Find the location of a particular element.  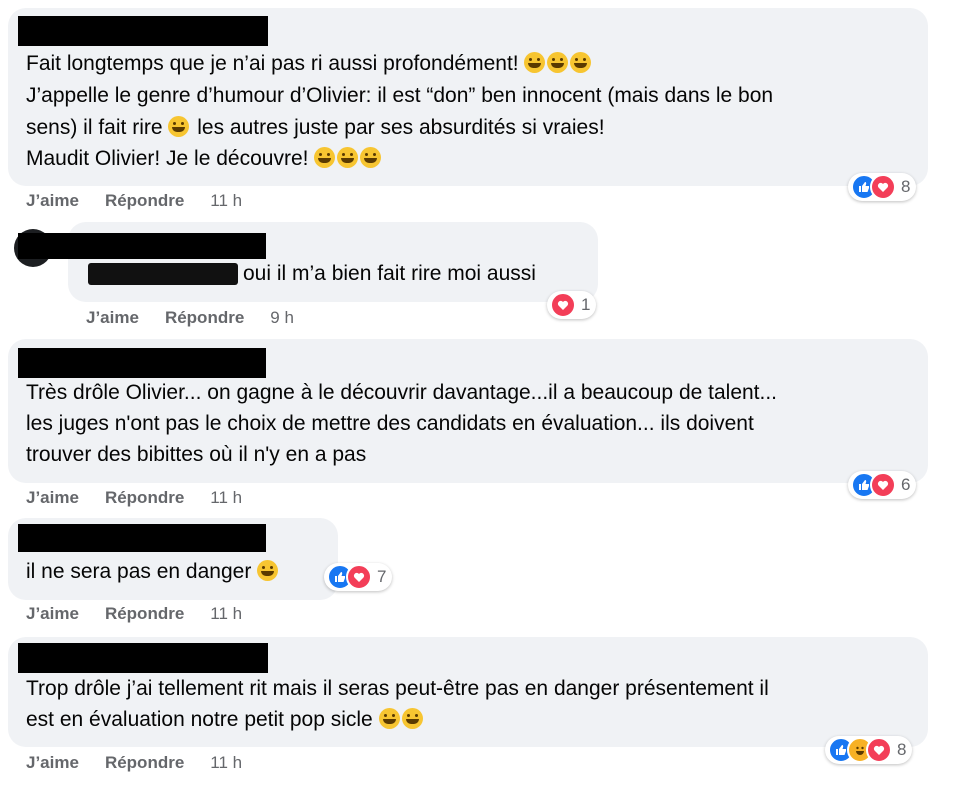

comment-text-line: est en évaluation notre petit pop sicle is located at coordinates (225, 720).